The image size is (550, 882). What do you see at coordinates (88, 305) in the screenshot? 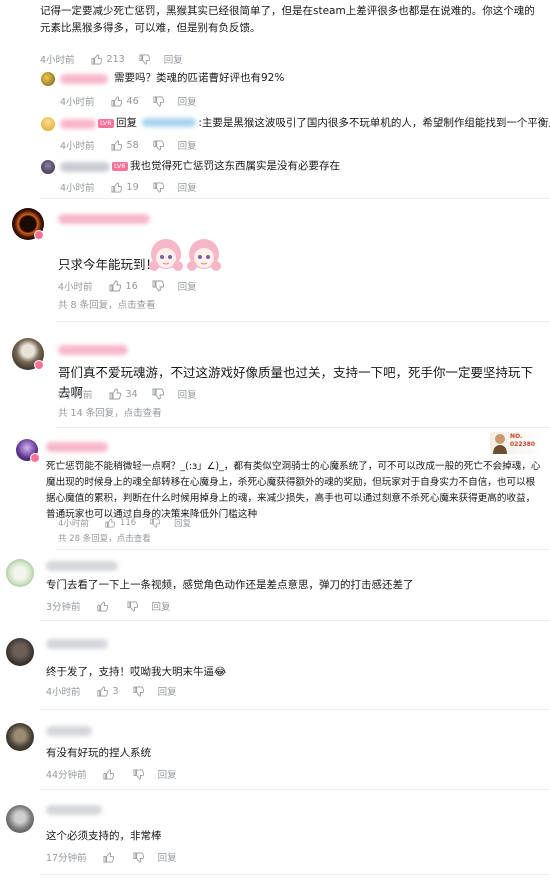
I see `reply-count: 共 8 条回复，` at bounding box center [88, 305].